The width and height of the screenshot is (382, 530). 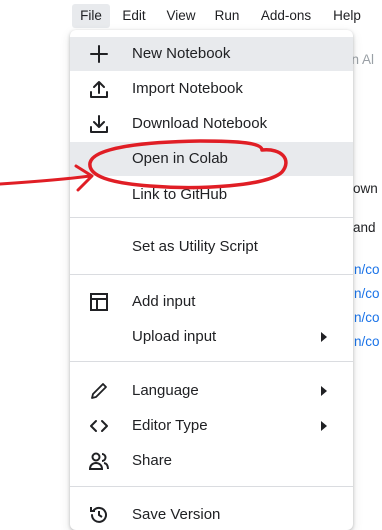 I want to click on menu-item-link-to-github: Link to GitHub, so click(x=211, y=195).